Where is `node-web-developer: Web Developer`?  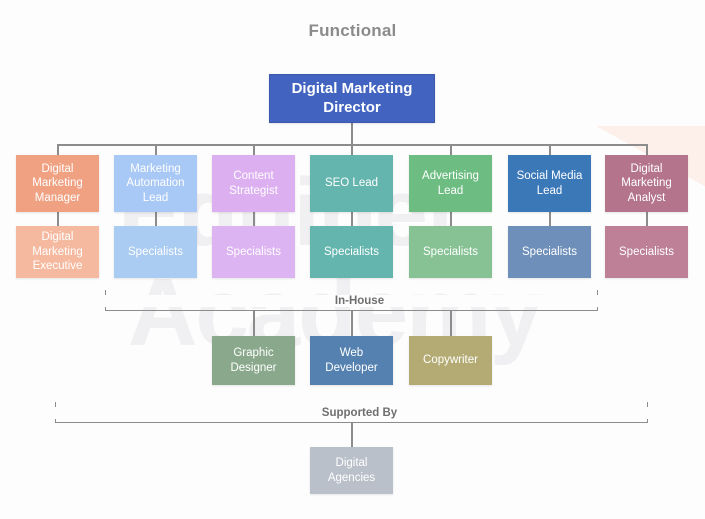
node-web-developer: Web Developer is located at coordinates (351, 360).